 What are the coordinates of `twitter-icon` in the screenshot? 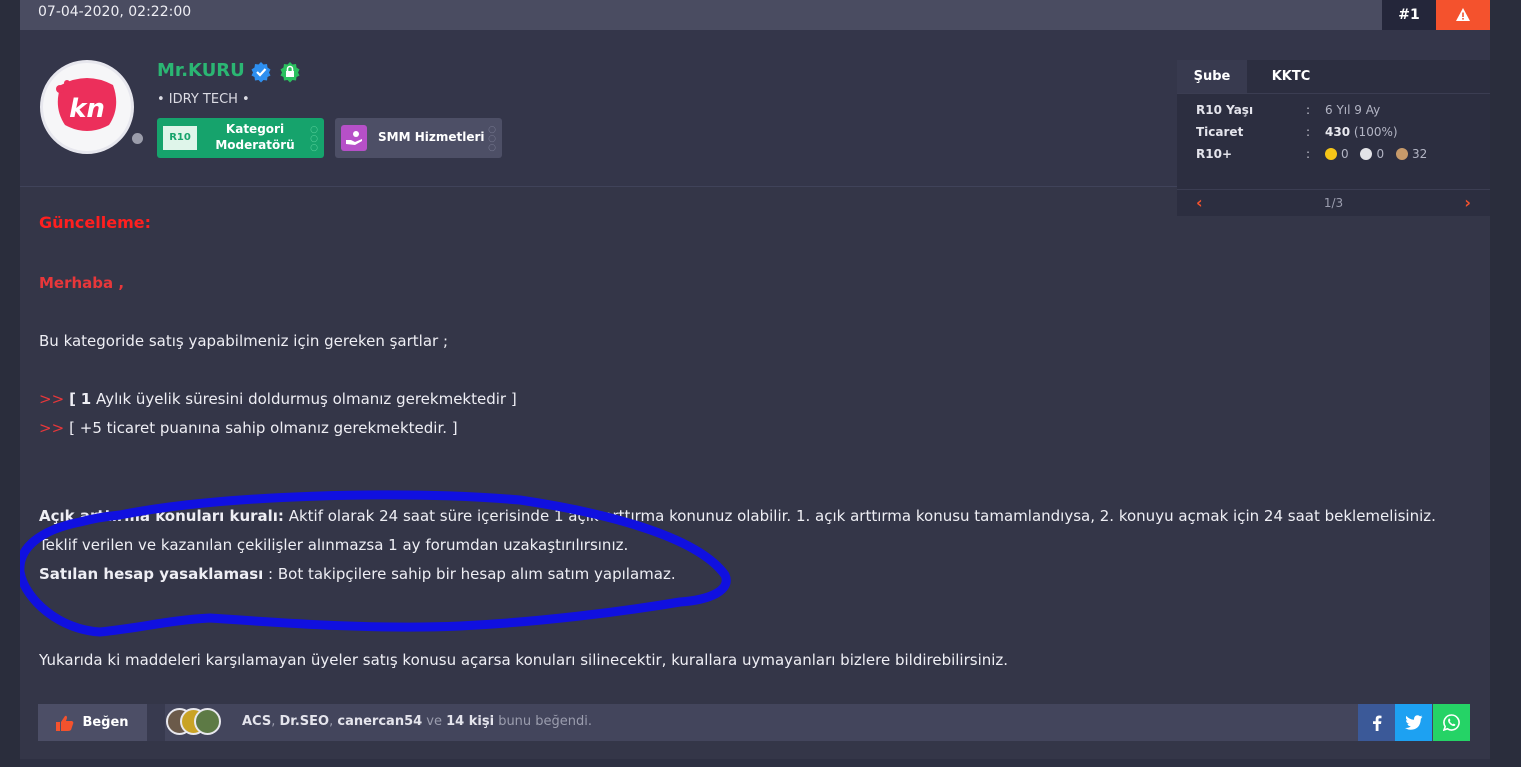 It's located at (1413, 722).